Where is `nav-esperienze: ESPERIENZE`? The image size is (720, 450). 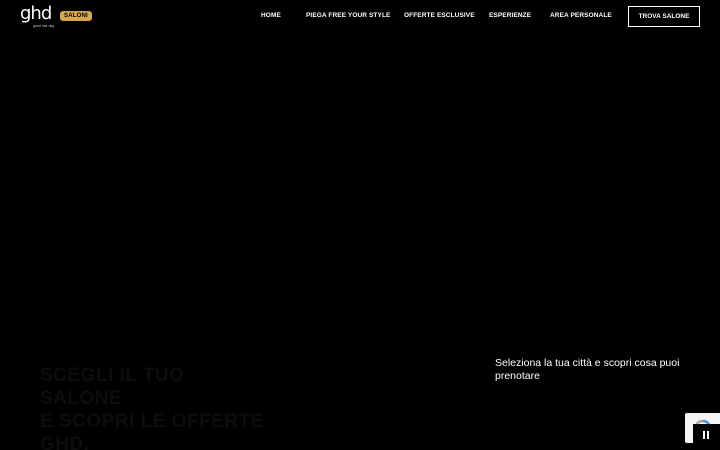
nav-esperienze: ESPERIENZE is located at coordinates (510, 15).